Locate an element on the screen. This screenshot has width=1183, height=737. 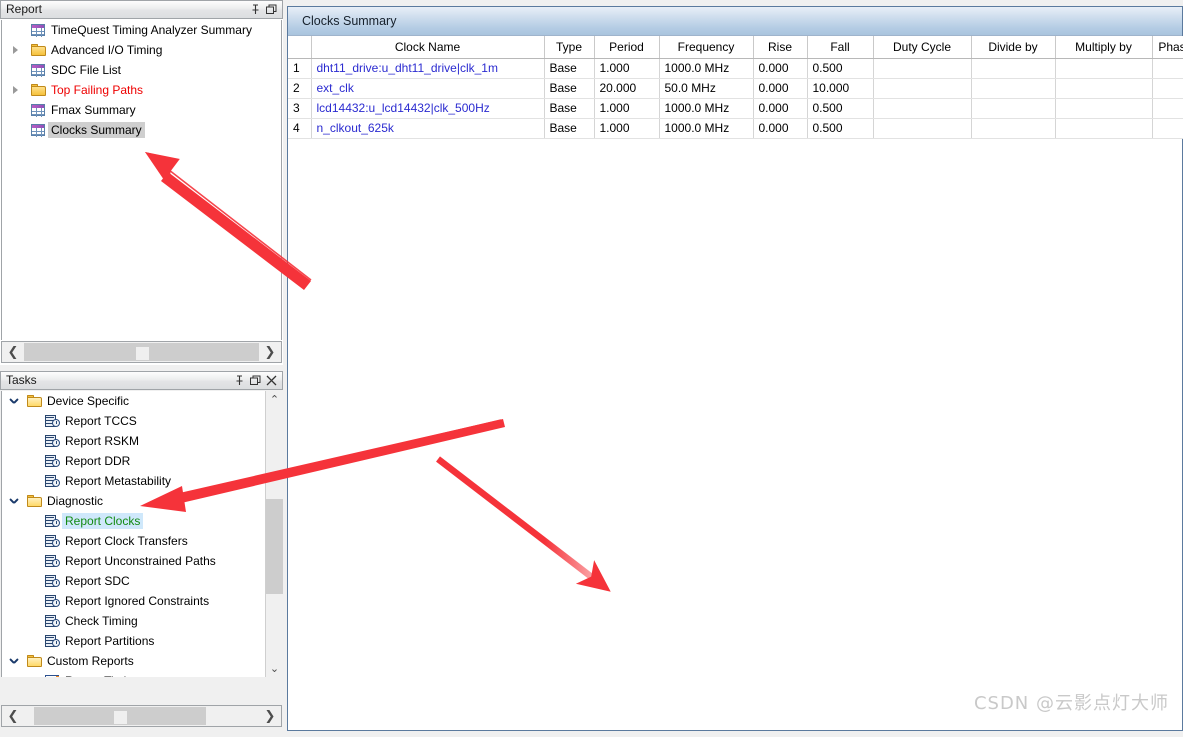
tasks-hscroll-track is located at coordinates (141, 716).